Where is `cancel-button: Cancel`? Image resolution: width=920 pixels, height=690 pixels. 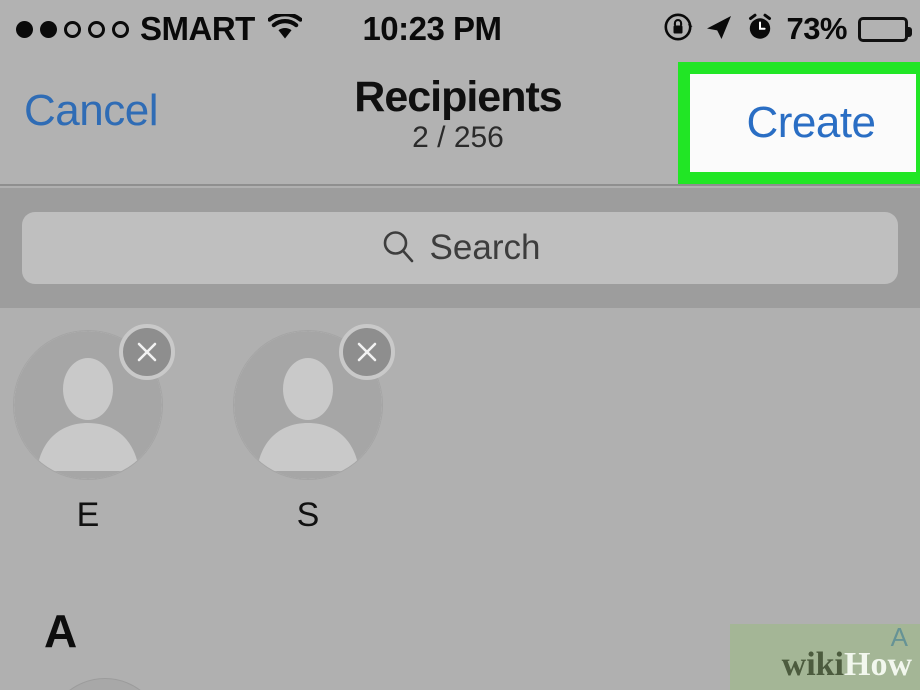 cancel-button: Cancel is located at coordinates (91, 111).